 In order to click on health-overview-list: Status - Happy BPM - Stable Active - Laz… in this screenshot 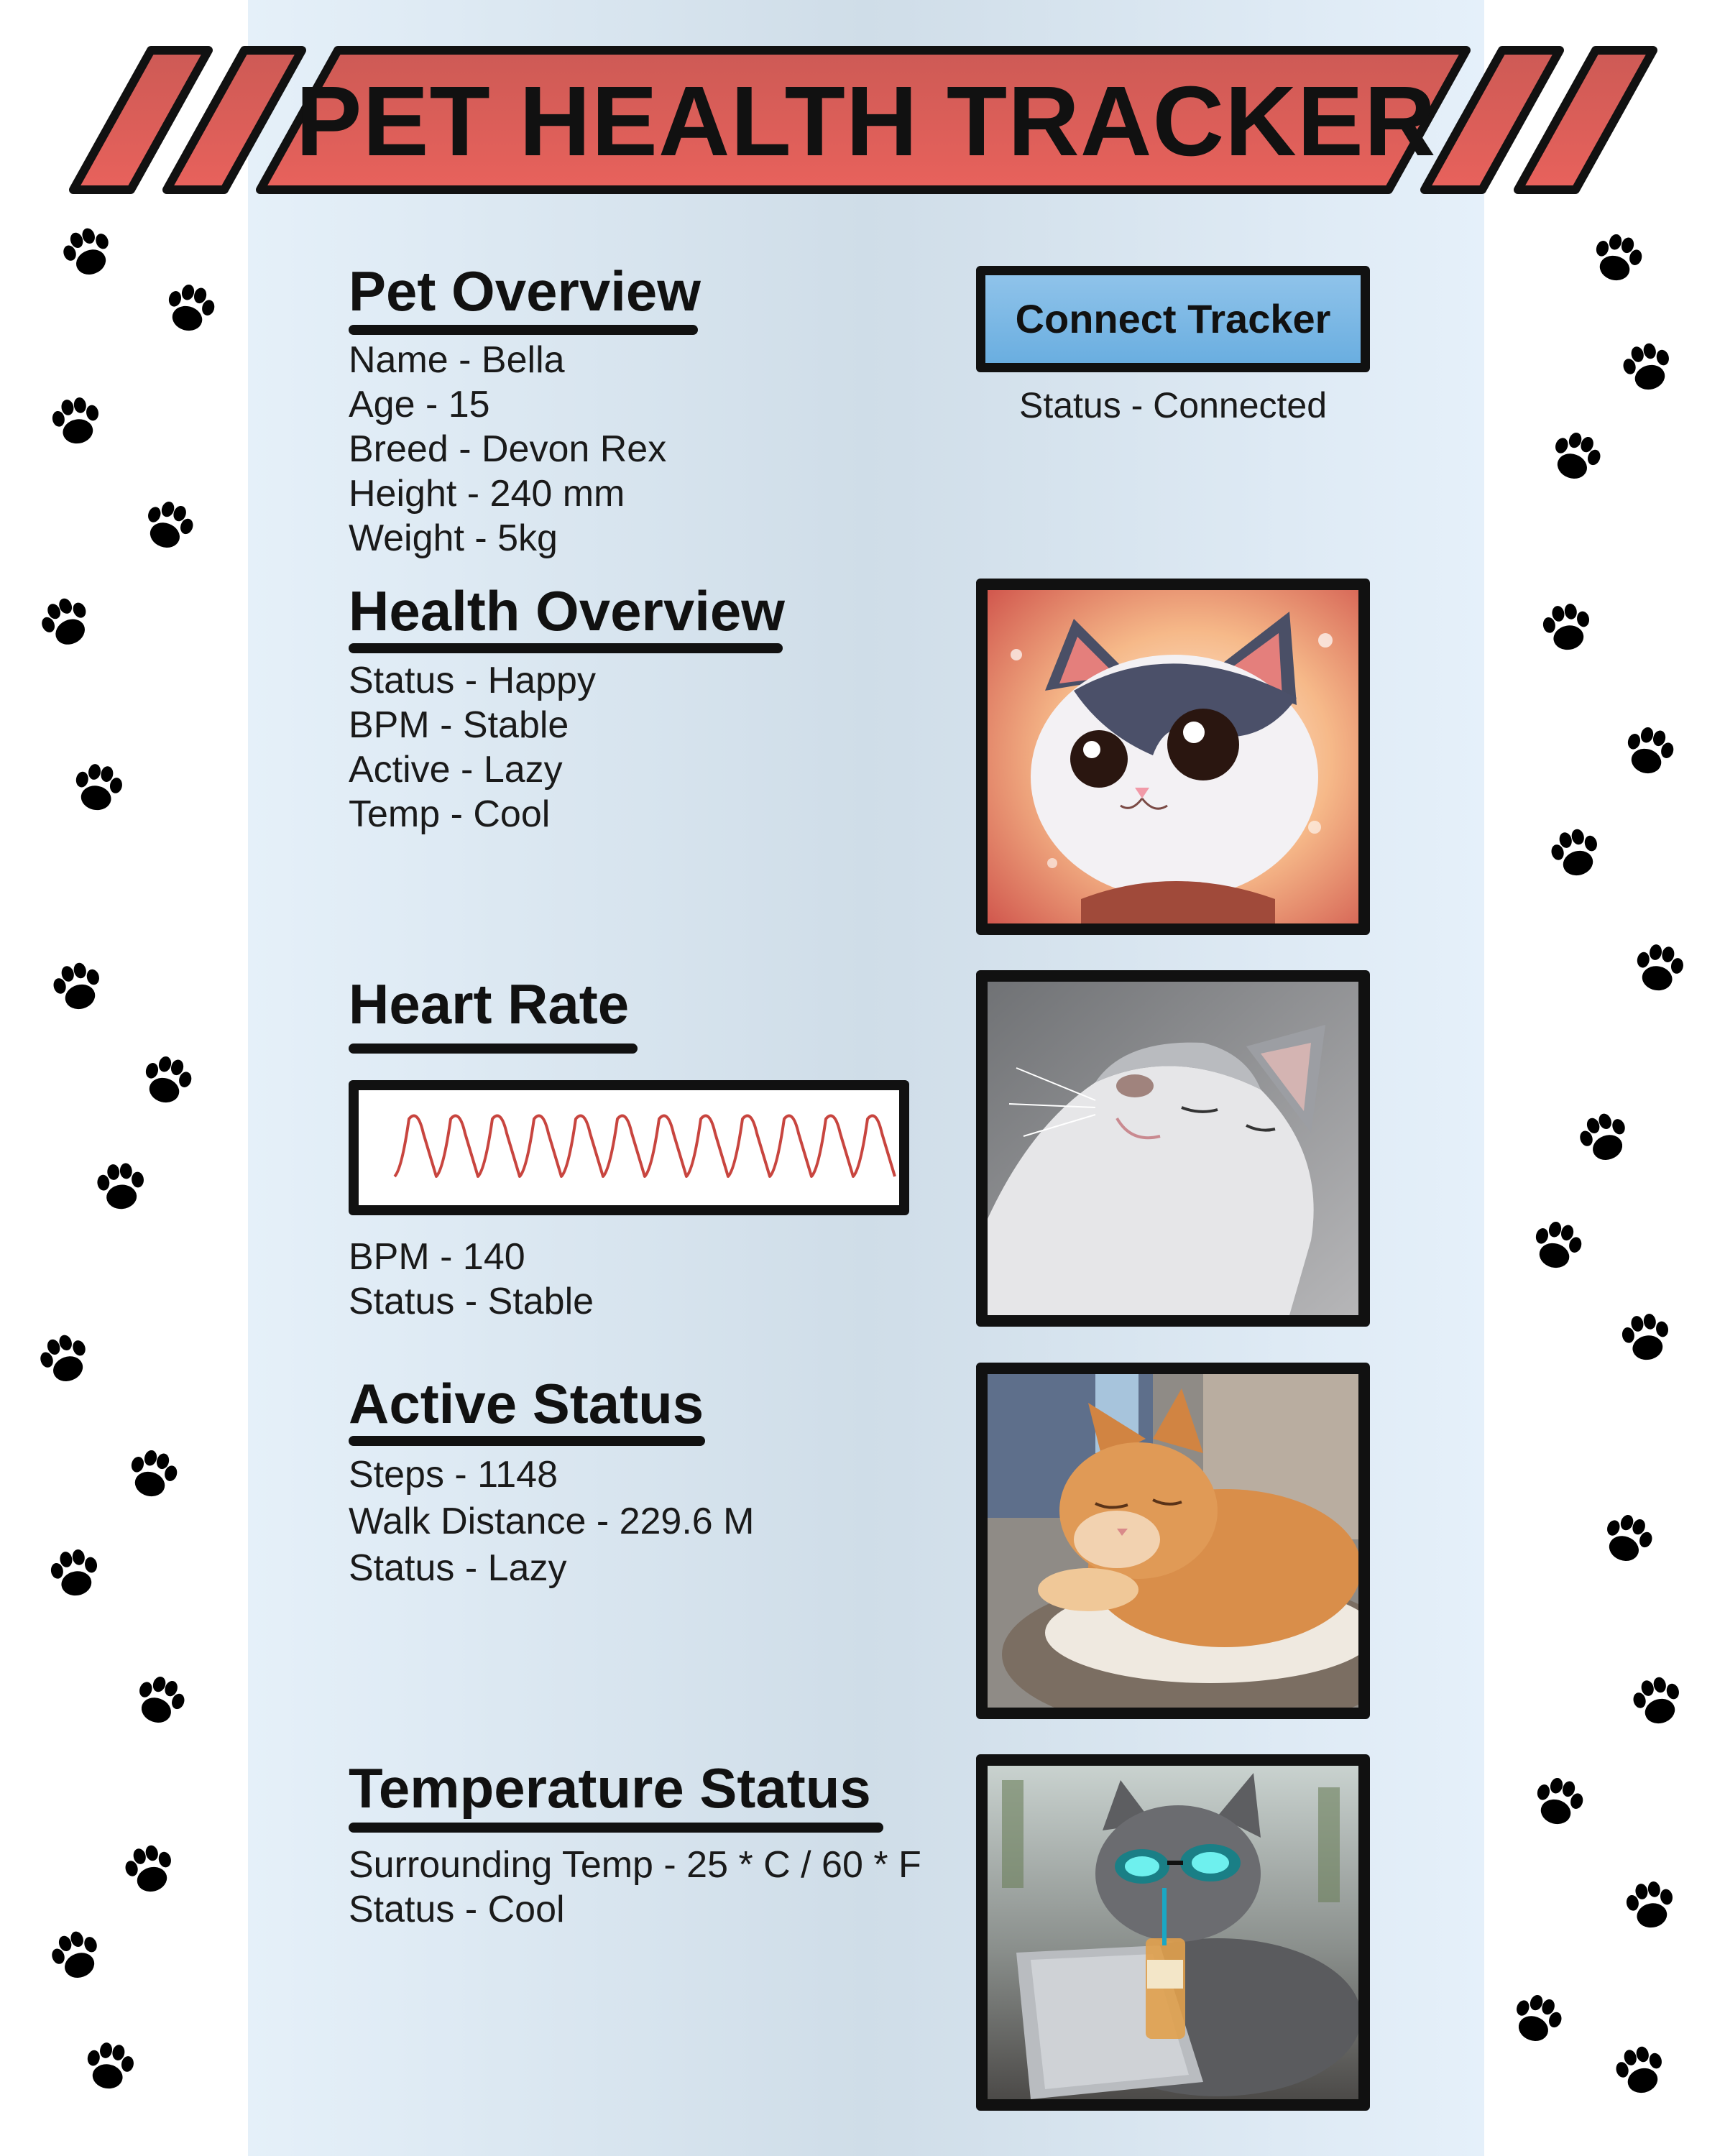, I will do `click(472, 748)`.